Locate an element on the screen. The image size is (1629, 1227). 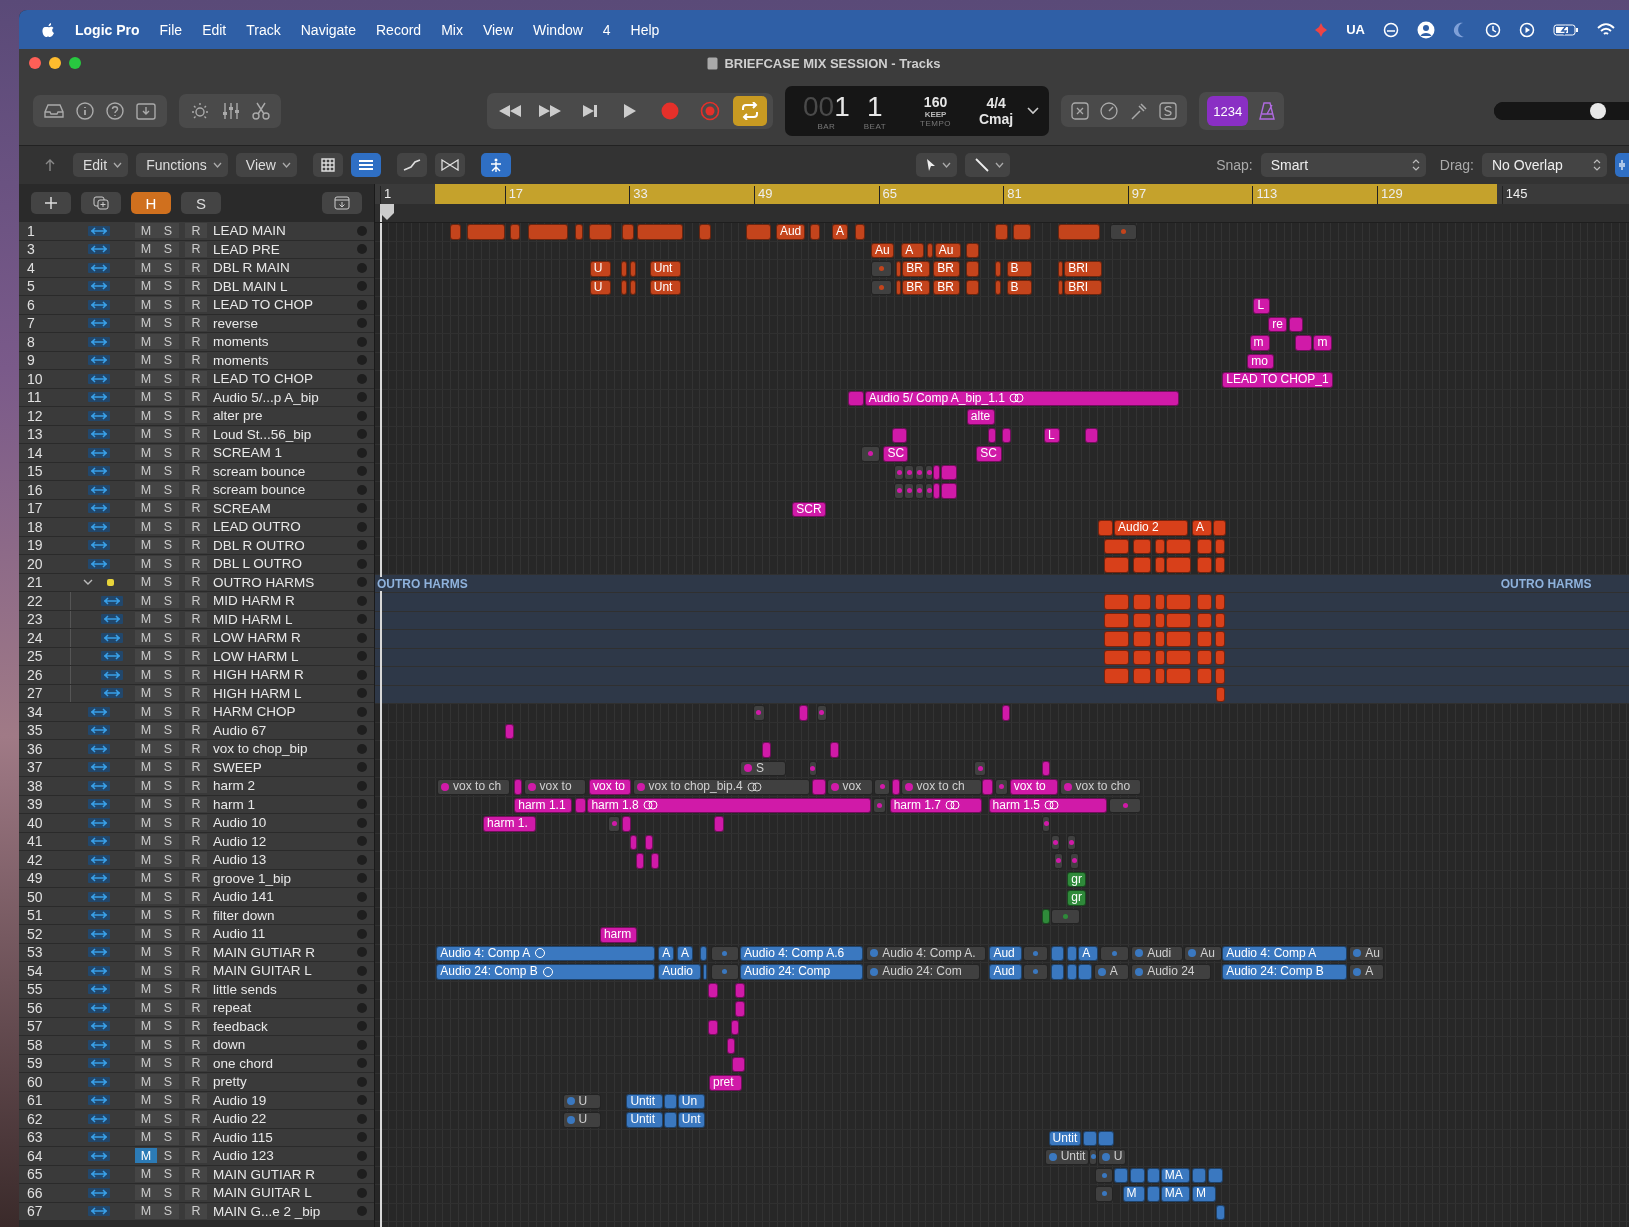
audio-region: U is located at coordinates (600, 269).